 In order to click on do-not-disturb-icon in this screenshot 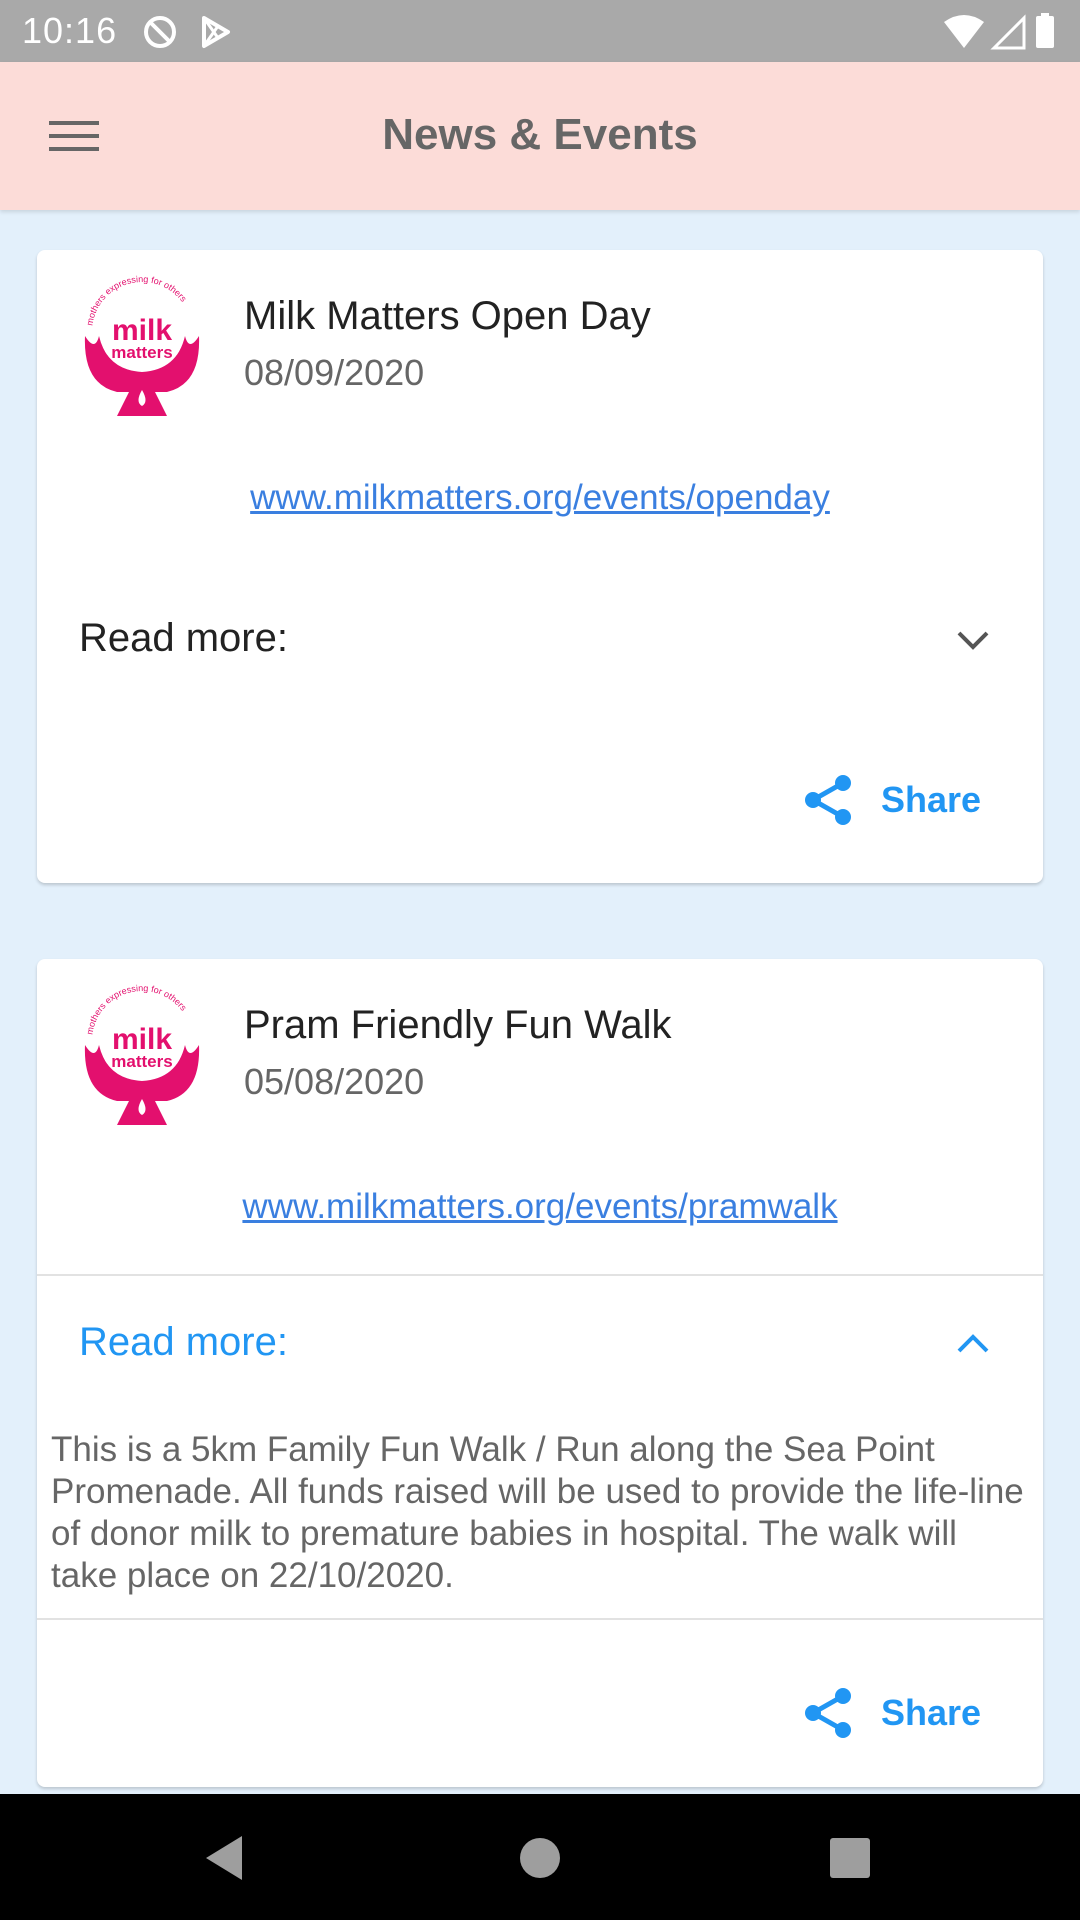, I will do `click(160, 32)`.